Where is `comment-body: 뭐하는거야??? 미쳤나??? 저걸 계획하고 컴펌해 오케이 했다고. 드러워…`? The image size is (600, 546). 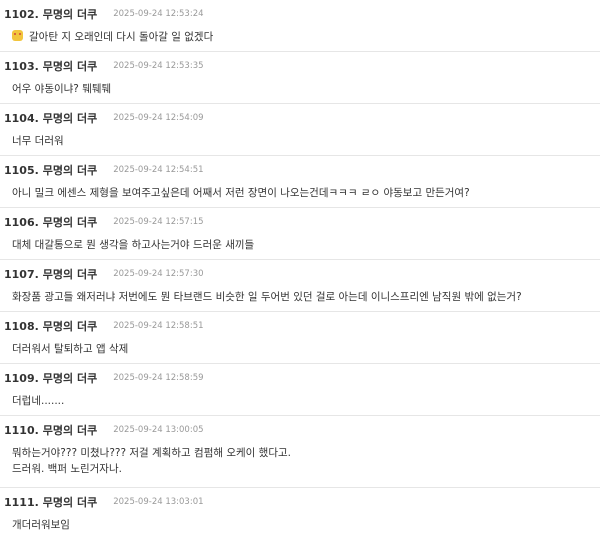
comment-body: 뭐하는거야??? 미쳤나??? 저걸 계획하고 컴펌해 오케이 했다고. 드러워… is located at coordinates (151, 461).